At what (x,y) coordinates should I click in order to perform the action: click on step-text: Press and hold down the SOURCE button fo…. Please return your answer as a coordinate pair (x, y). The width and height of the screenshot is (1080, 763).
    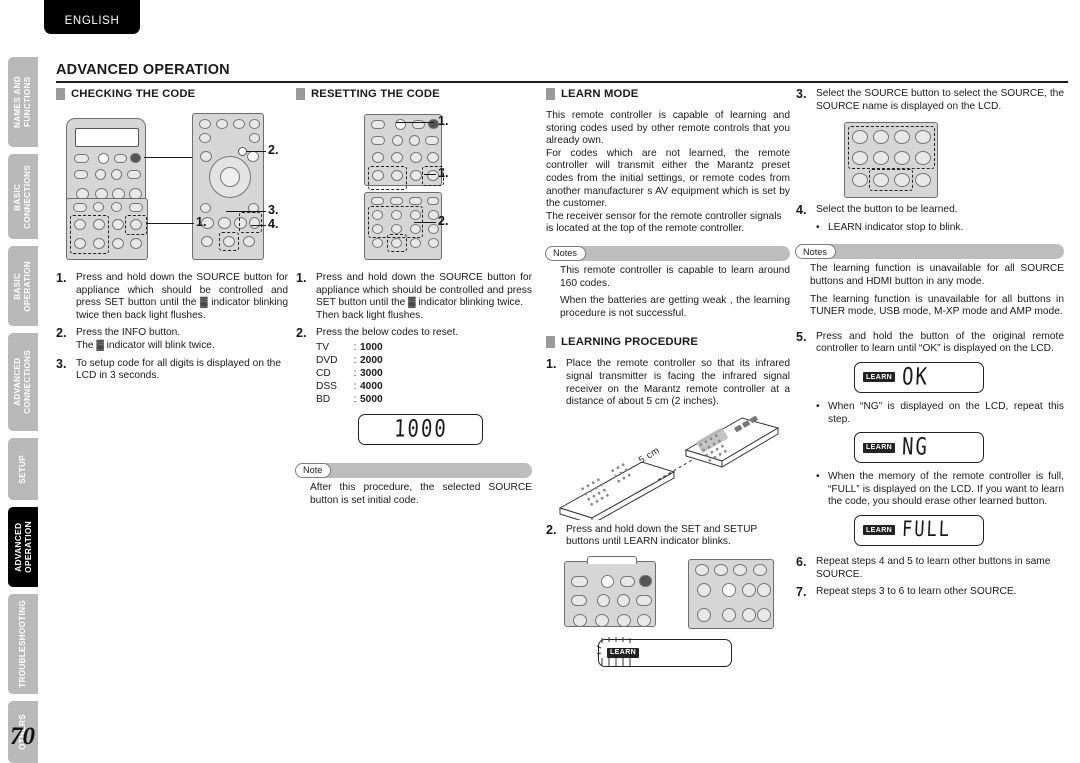
    Looking at the image, I should click on (424, 296).